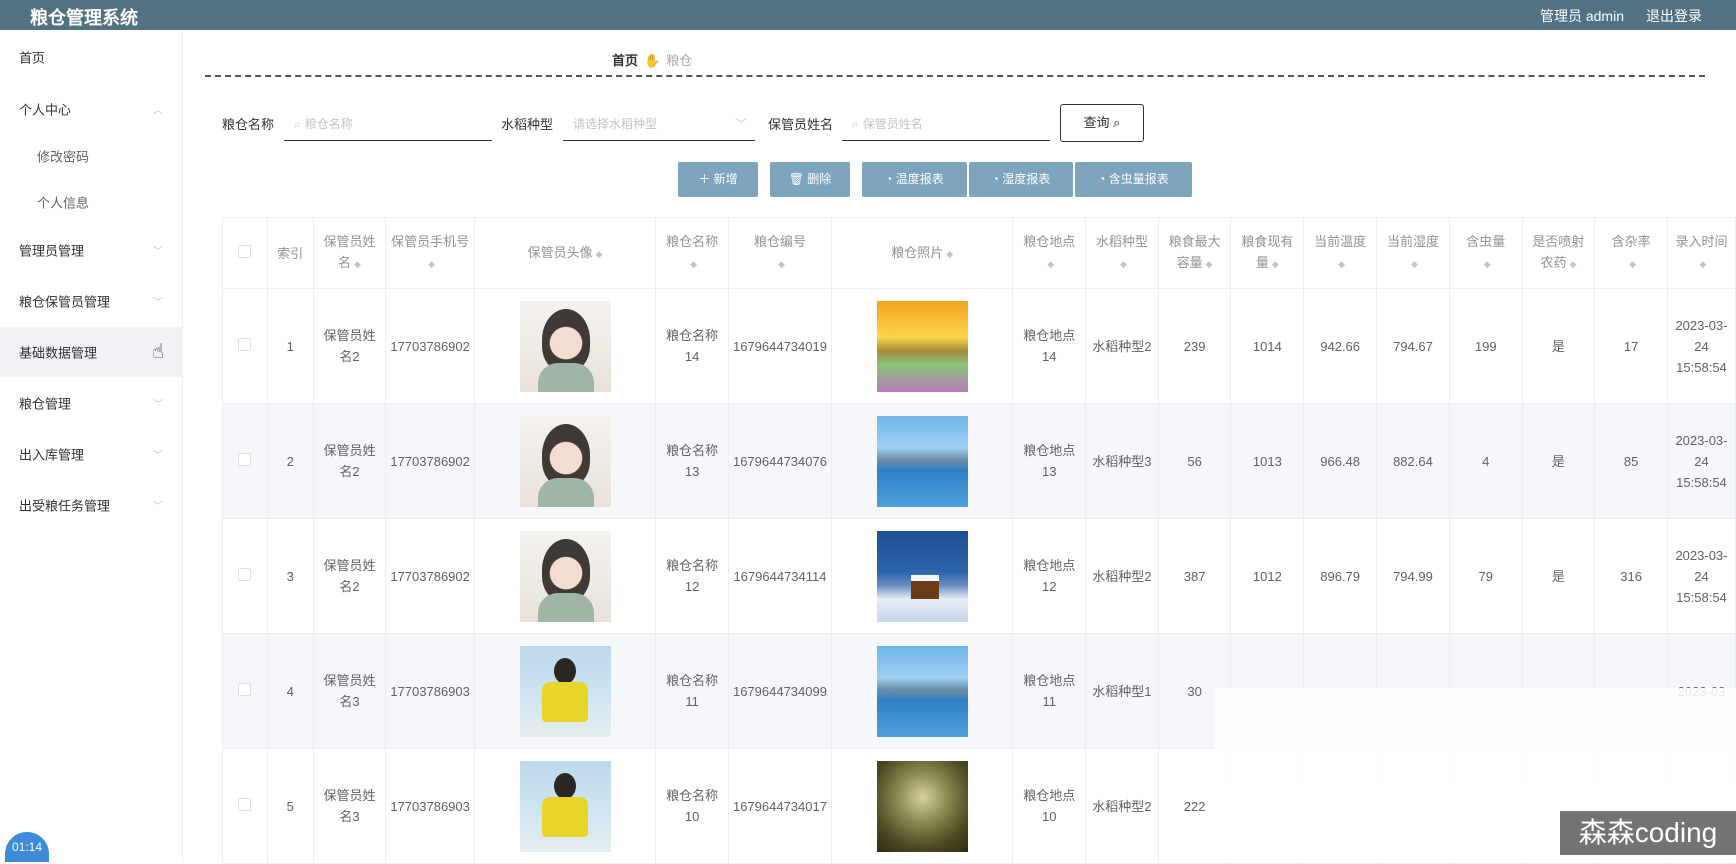  What do you see at coordinates (1049, 253) in the screenshot?
I see `header-granary-location: 粮仓地点 ◆` at bounding box center [1049, 253].